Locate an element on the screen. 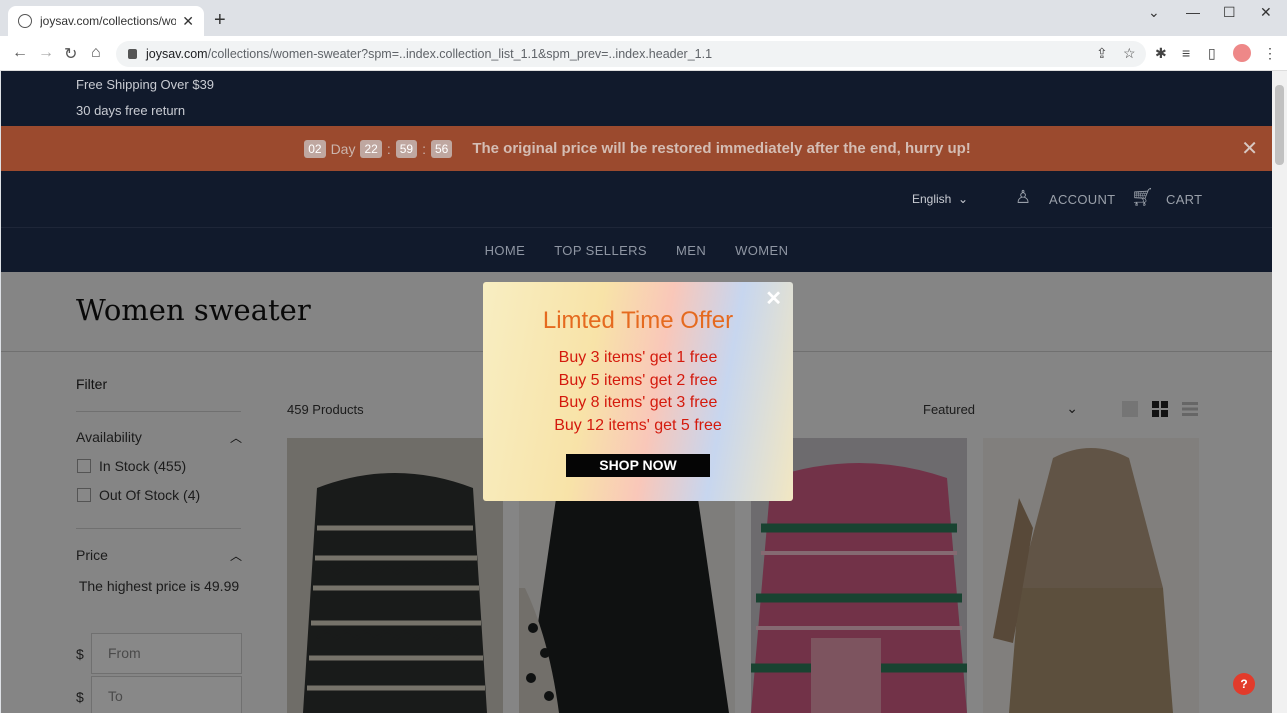  globe-icon is located at coordinates (25, 21).